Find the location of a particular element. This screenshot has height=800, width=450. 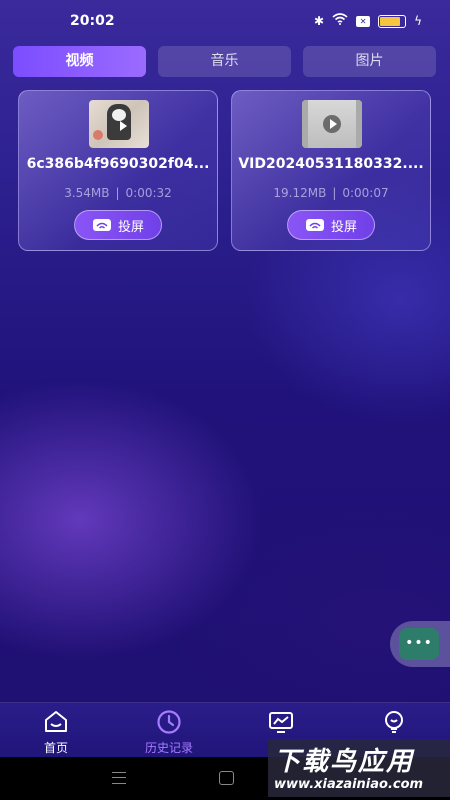

nav-label: 首页 is located at coordinates (55, 748).